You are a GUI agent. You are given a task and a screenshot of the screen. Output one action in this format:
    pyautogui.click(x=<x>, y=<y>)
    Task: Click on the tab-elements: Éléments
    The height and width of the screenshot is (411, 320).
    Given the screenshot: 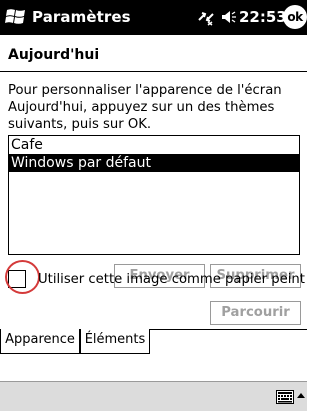 What is the action you would take?
    pyautogui.click(x=115, y=341)
    